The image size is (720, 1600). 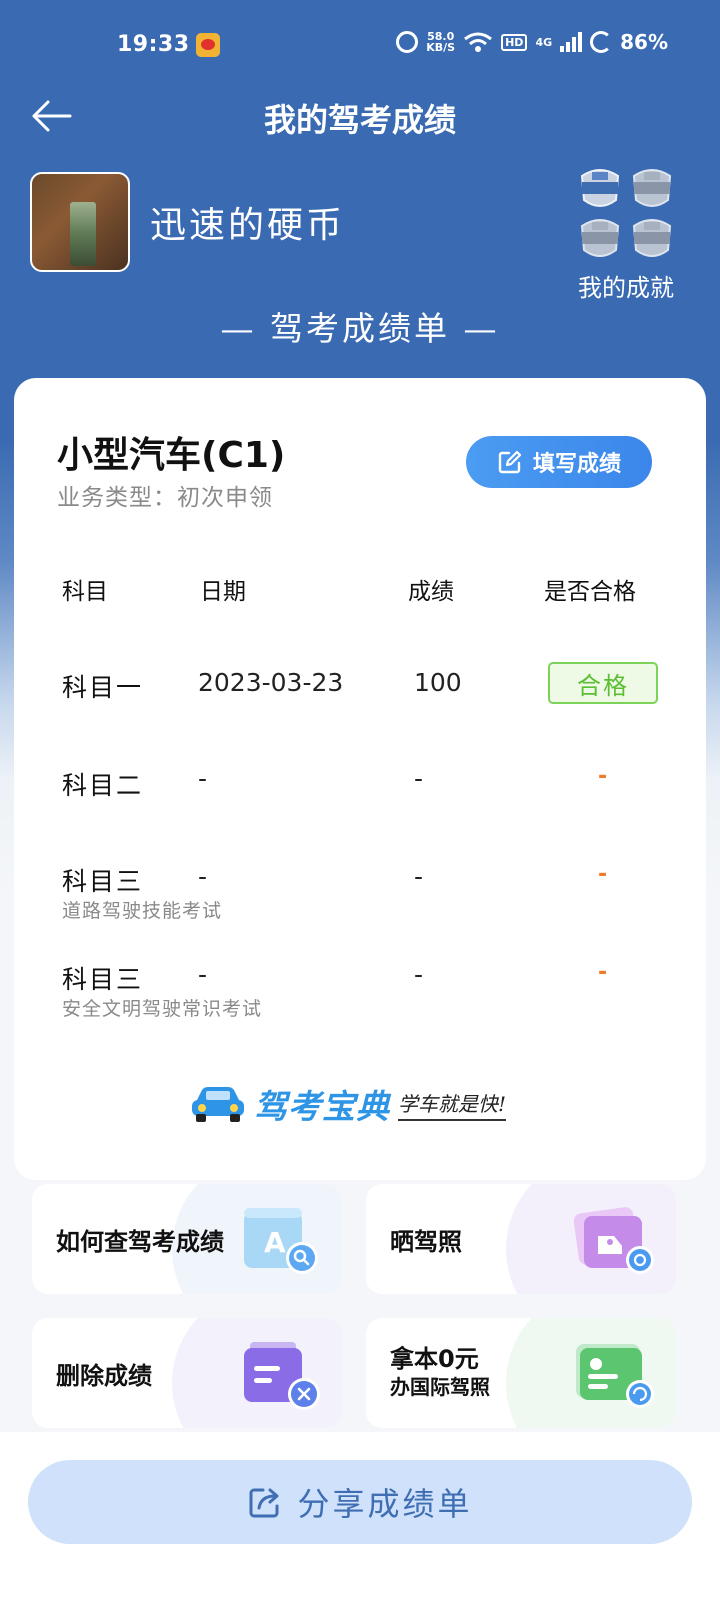 I want to click on brand-logo: 驾考宝典 学车就是快!, so click(x=348, y=1104).